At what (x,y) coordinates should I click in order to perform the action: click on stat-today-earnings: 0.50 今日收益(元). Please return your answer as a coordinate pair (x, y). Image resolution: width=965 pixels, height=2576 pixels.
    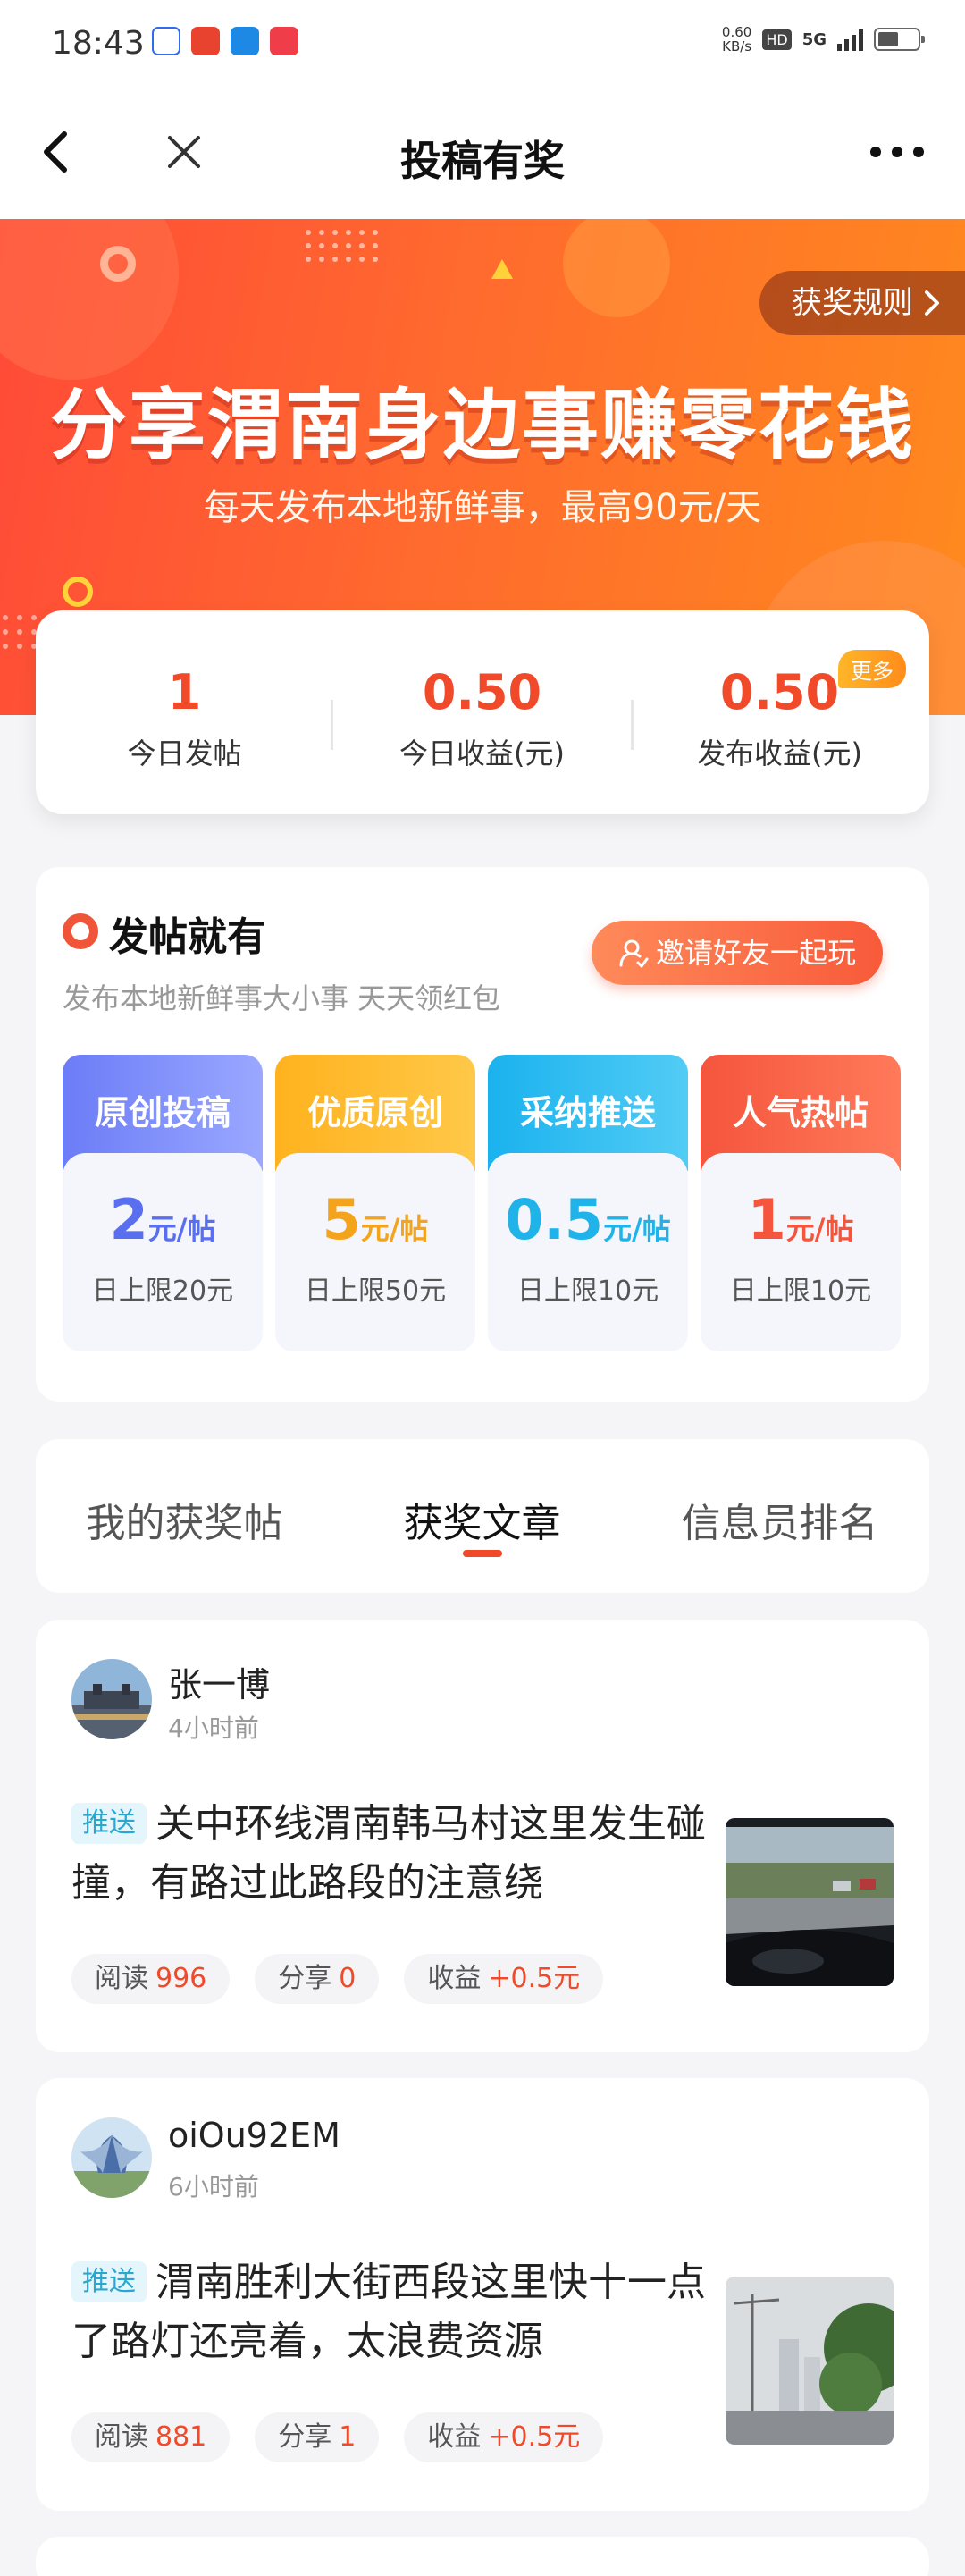
    Looking at the image, I should click on (482, 718).